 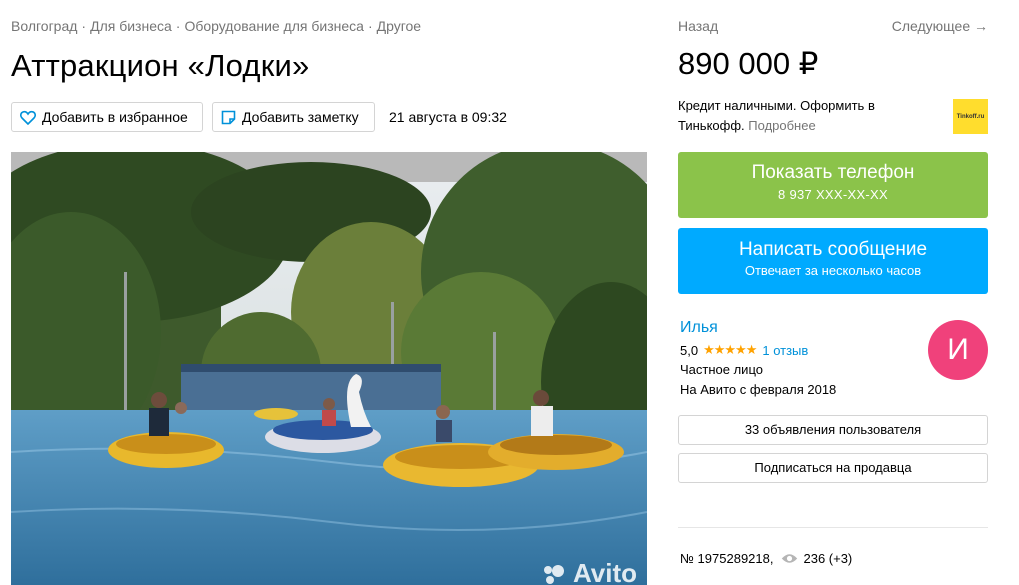 I want to click on phone-number-masked: 8 937 XXX-XX-XX, so click(x=833, y=194).